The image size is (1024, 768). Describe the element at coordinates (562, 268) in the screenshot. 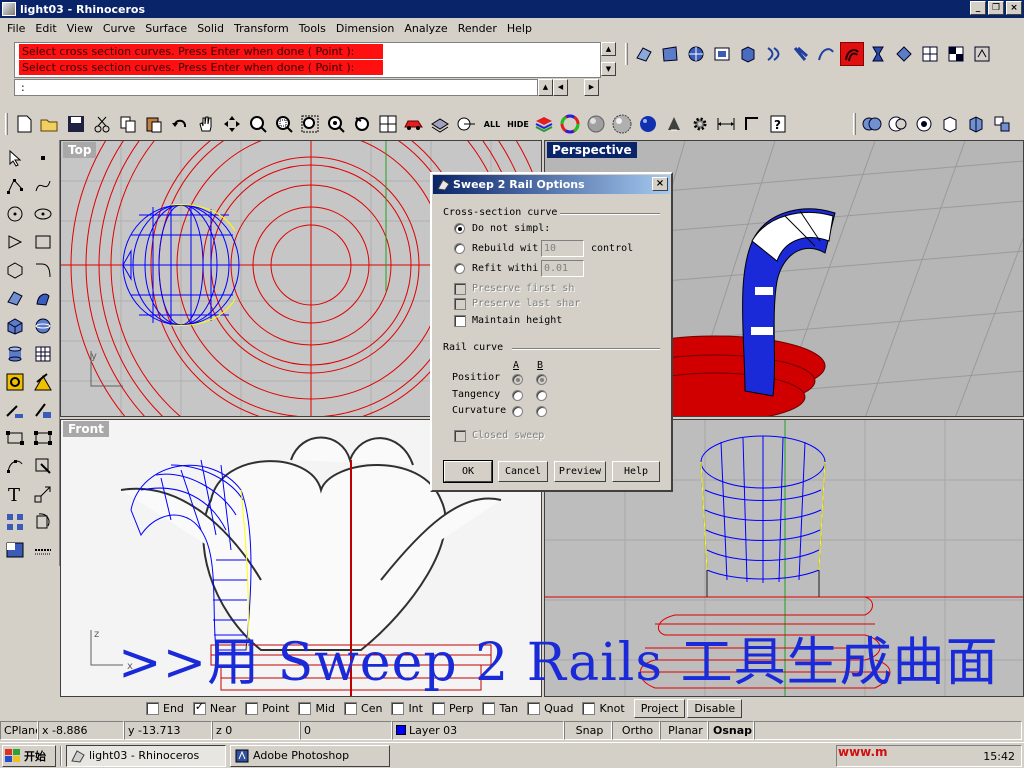

I see `refit-tolerance-field: 0.01` at that location.